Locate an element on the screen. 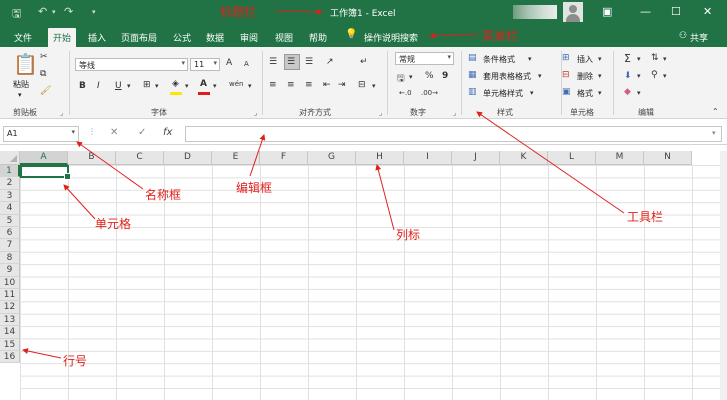 This screenshot has height=400, width=727. merge-dropdown-icon: ▾ is located at coordinates (374, 86).